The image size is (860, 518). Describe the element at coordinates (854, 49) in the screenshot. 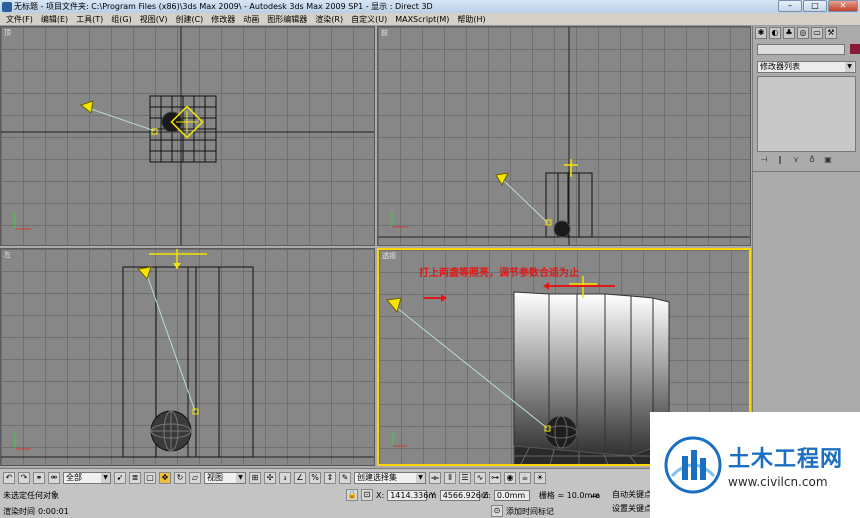

I see `object-color-swatch` at that location.